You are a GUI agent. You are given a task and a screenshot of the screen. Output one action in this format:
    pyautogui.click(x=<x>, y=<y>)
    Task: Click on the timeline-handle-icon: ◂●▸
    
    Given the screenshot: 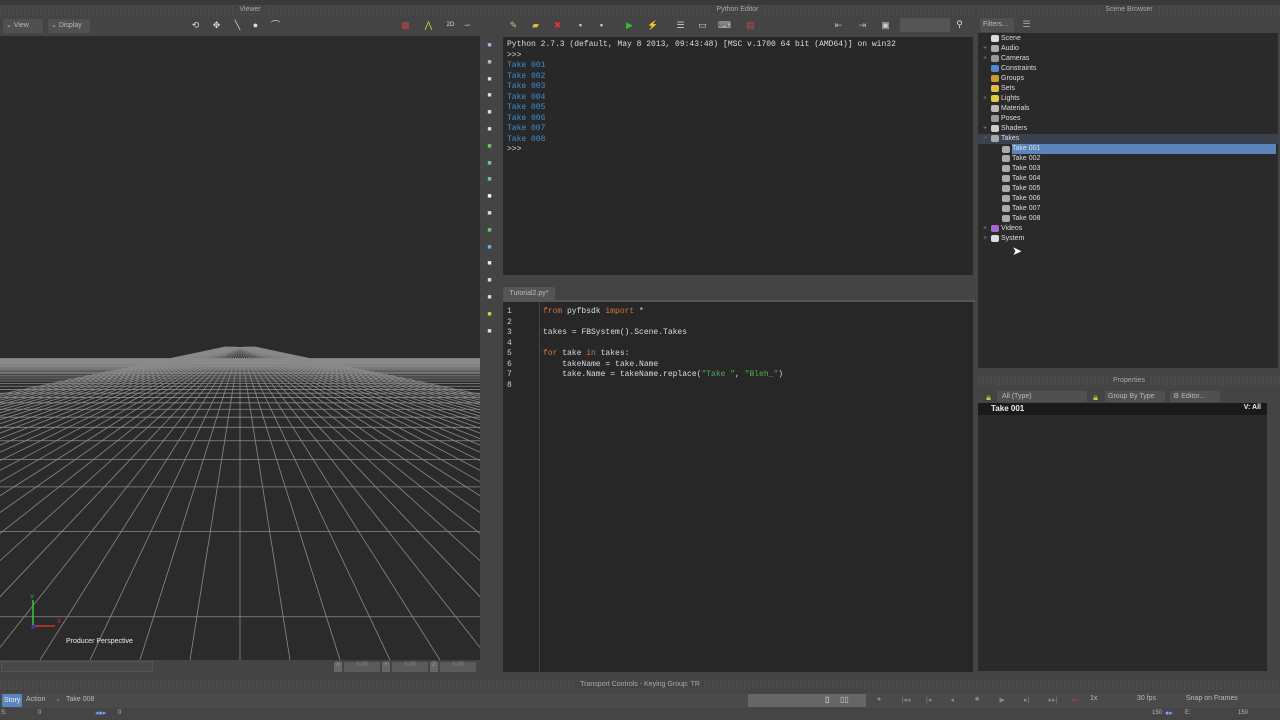 What is the action you would take?
    pyautogui.click(x=100, y=713)
    